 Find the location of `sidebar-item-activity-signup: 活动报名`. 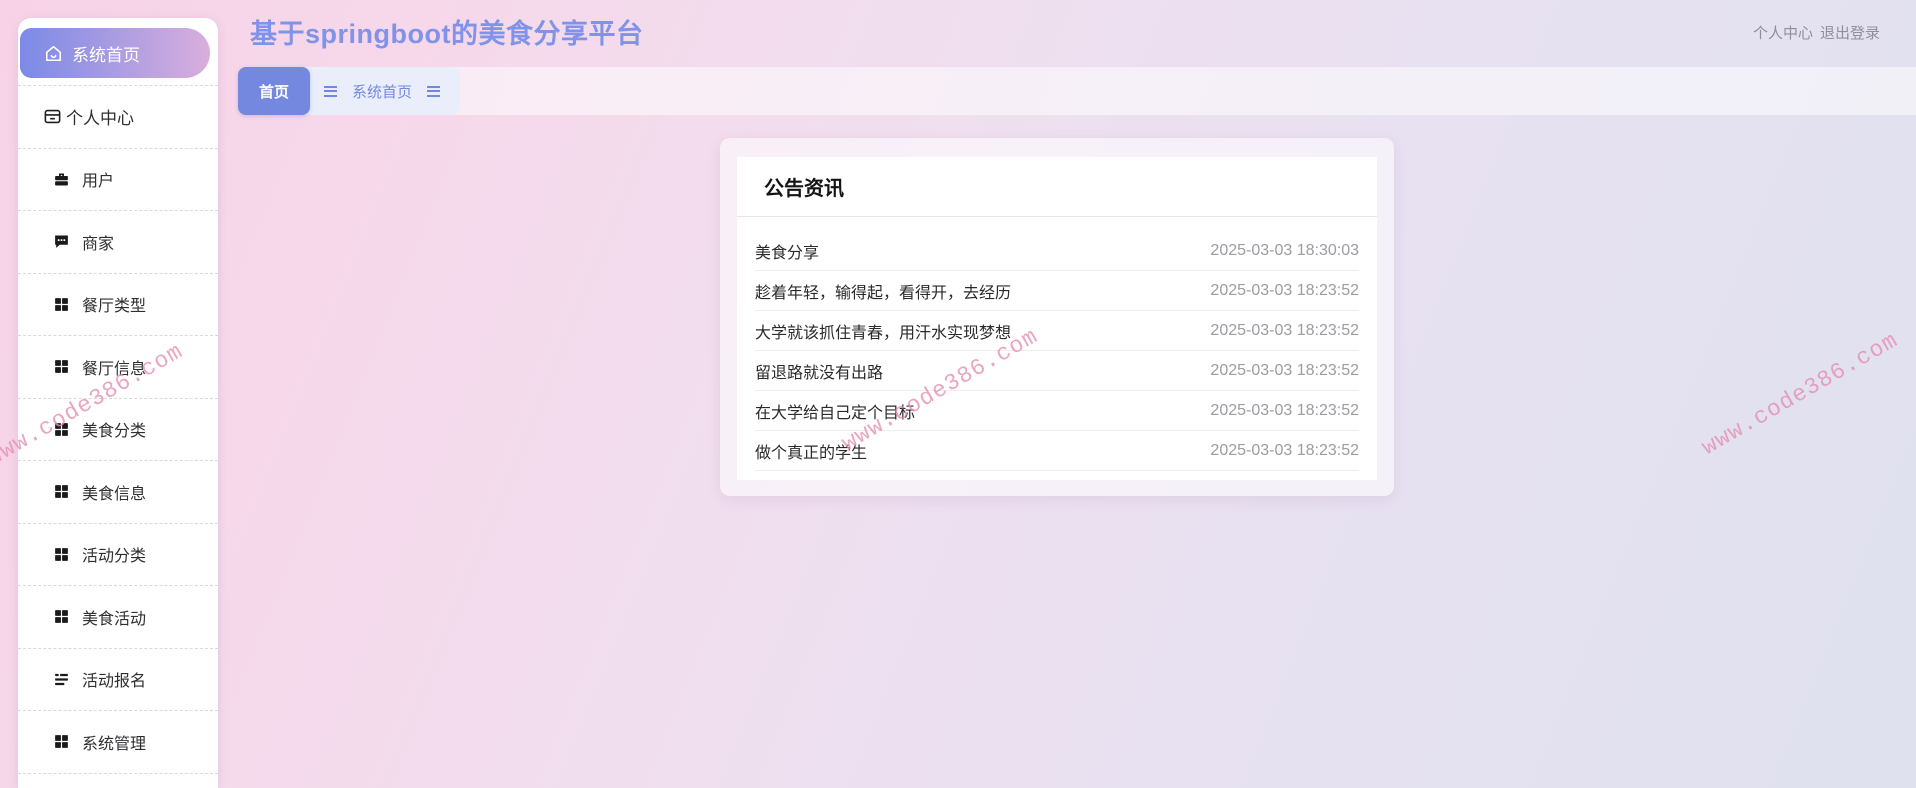

sidebar-item-activity-signup: 活动报名 is located at coordinates (118, 678).